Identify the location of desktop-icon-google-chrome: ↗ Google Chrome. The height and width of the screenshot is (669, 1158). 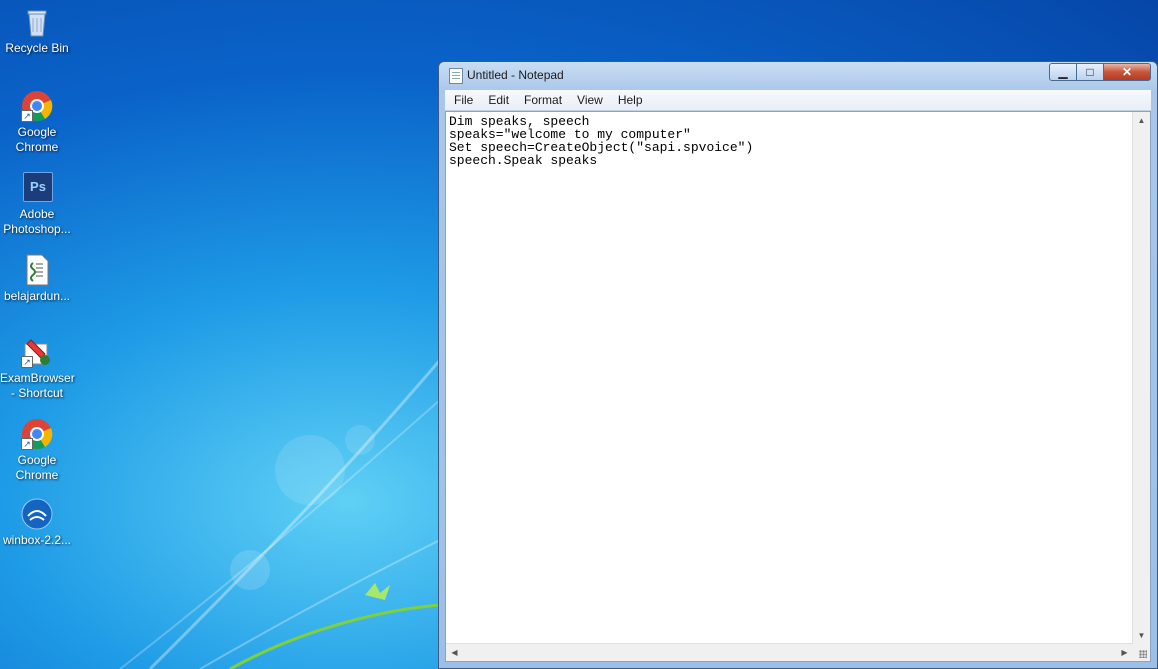
(37, 122).